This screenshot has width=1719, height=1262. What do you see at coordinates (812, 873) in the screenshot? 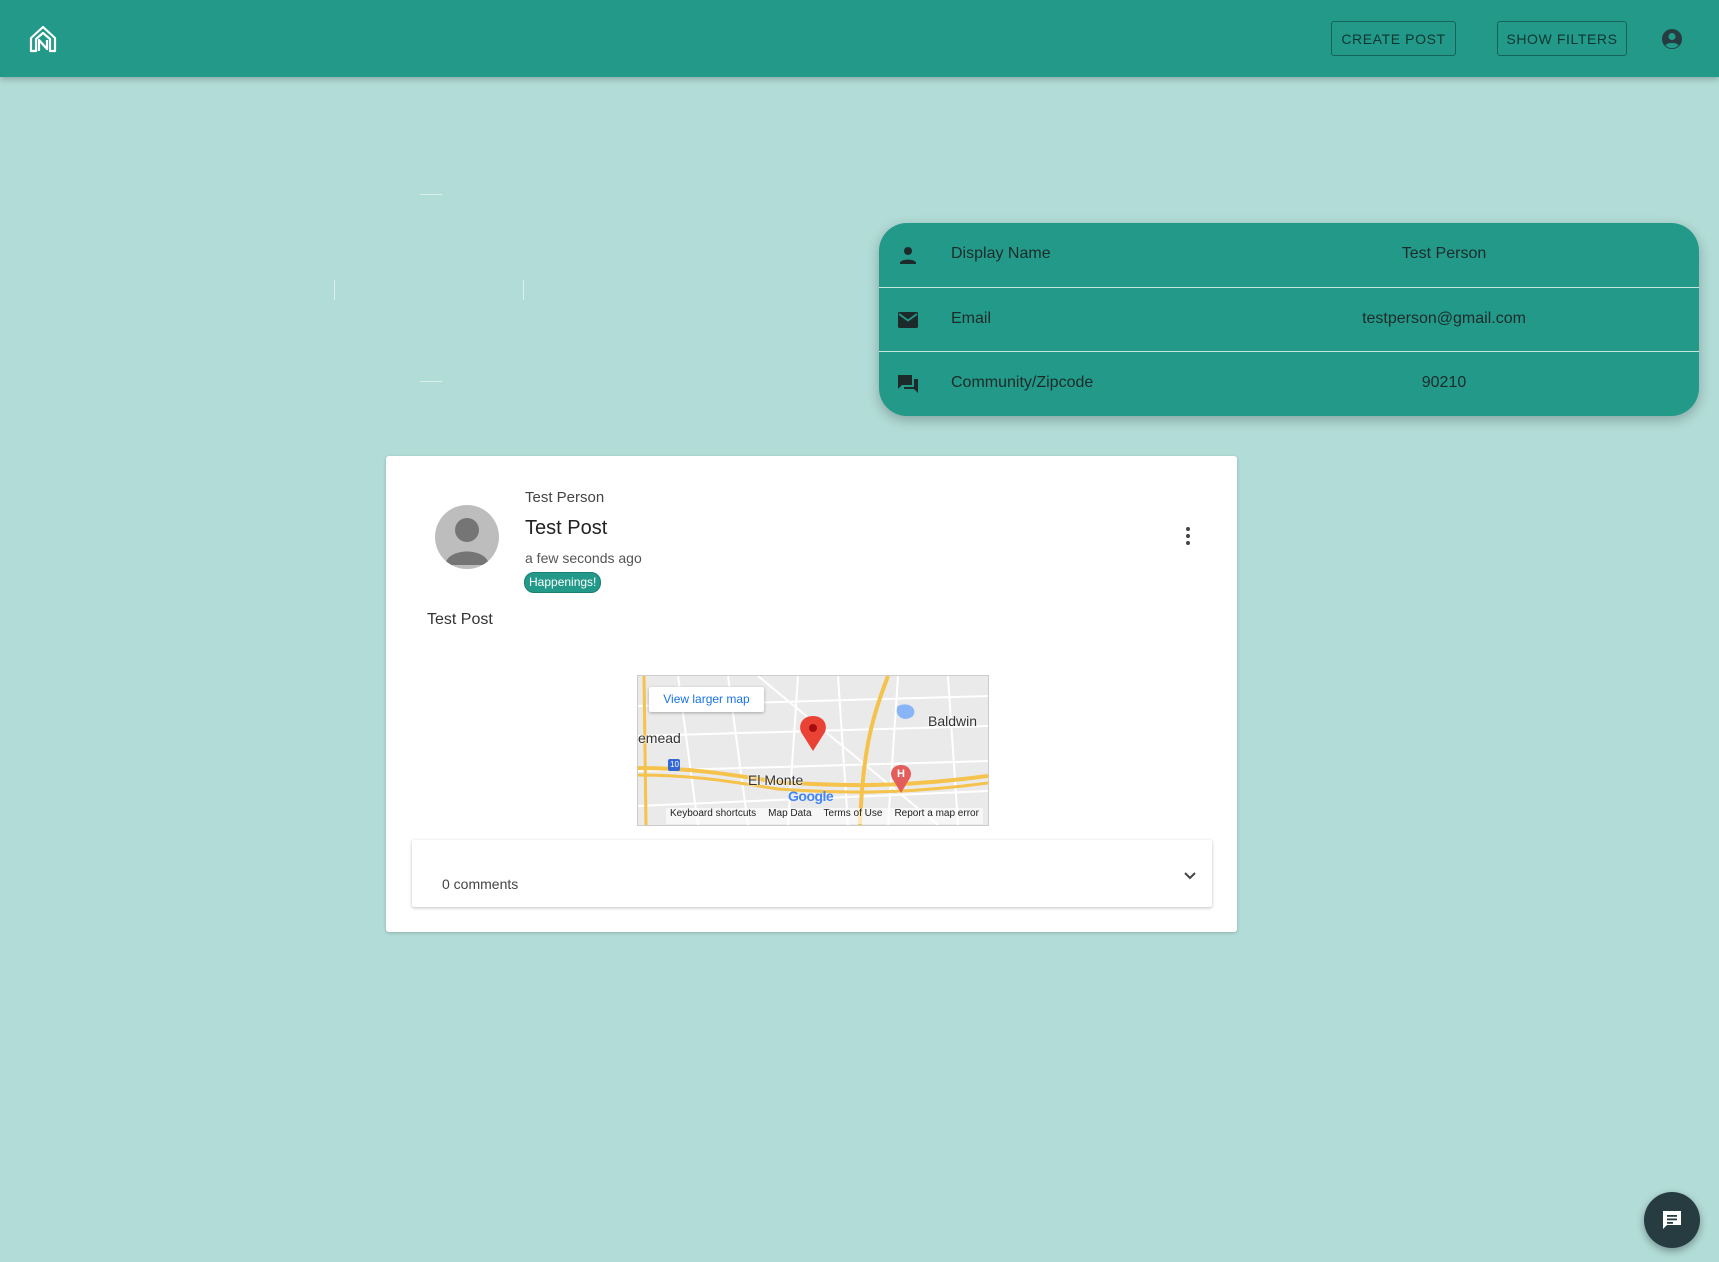
I see `comments-expansion-panel: 0 comments` at bounding box center [812, 873].